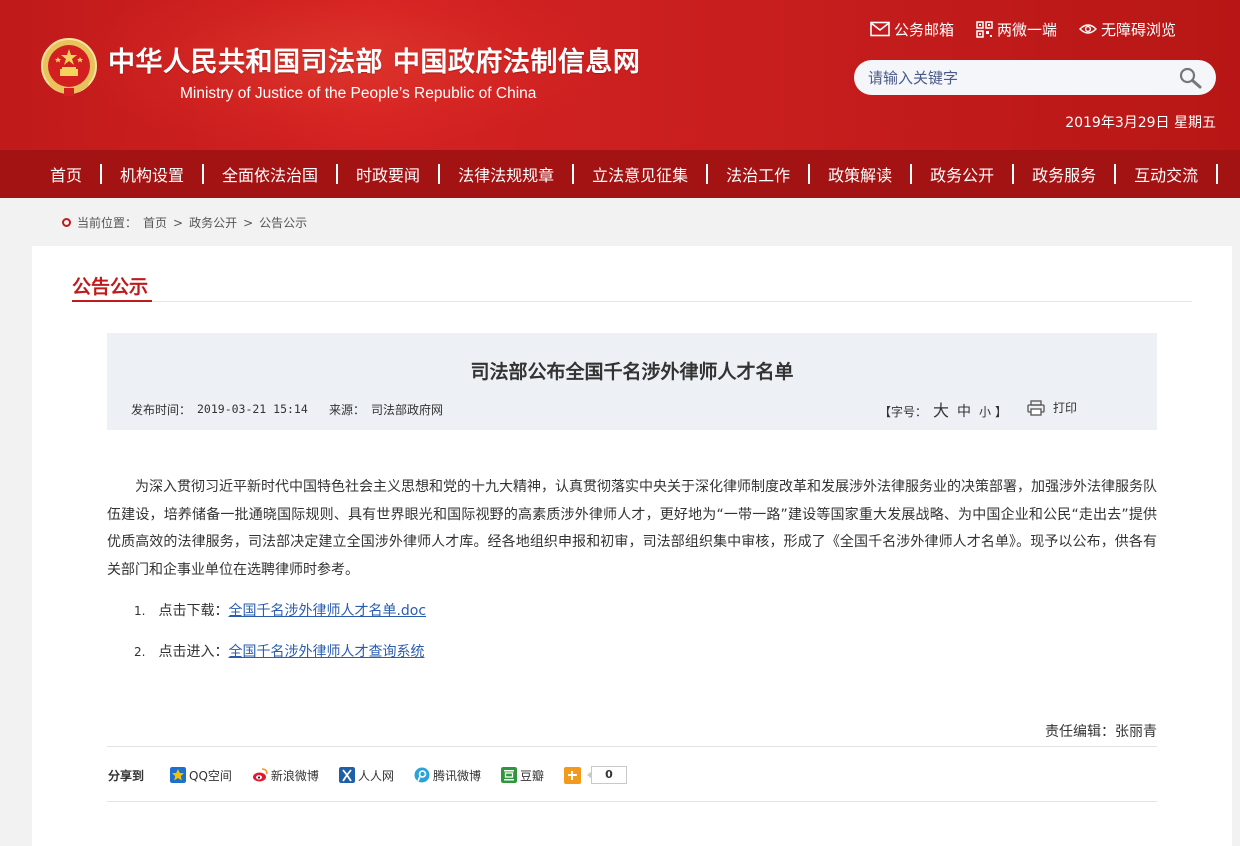  Describe the element at coordinates (374, 62) in the screenshot. I see `site-title: 中华人民共和国司法部 中国政府法制信息网` at that location.